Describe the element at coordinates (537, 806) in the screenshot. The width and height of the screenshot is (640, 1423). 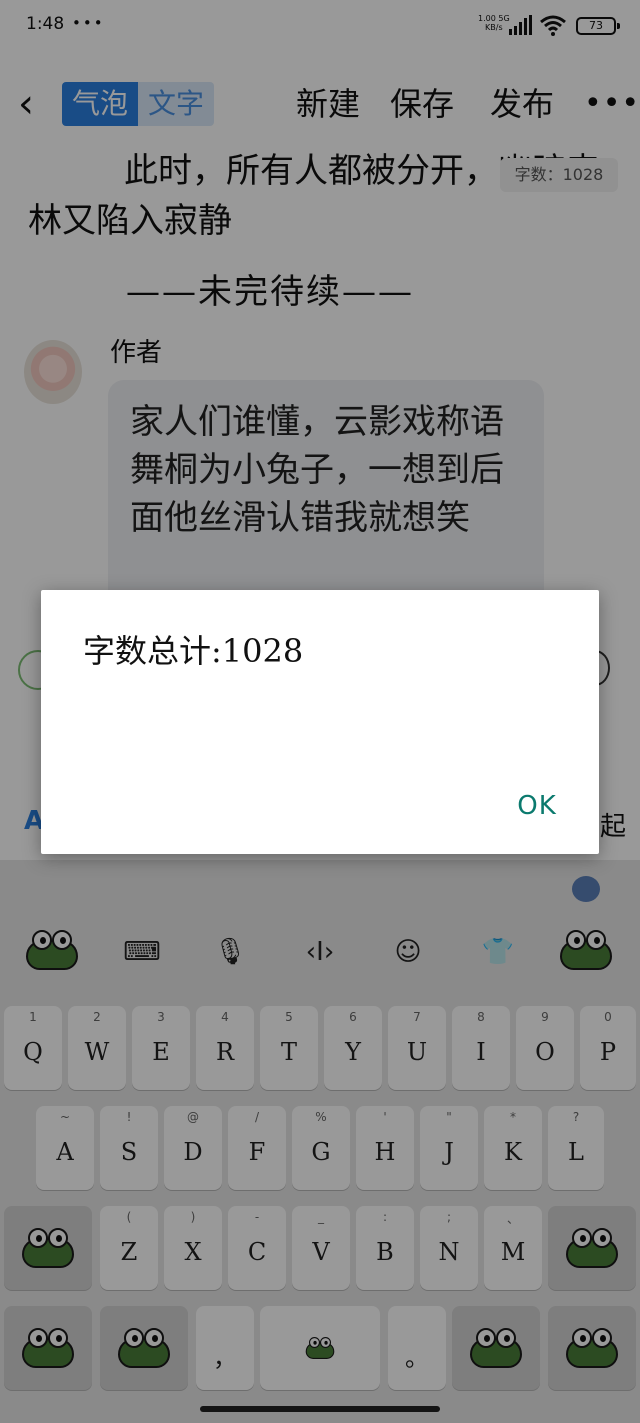
I see `ok-button: OK` at that location.